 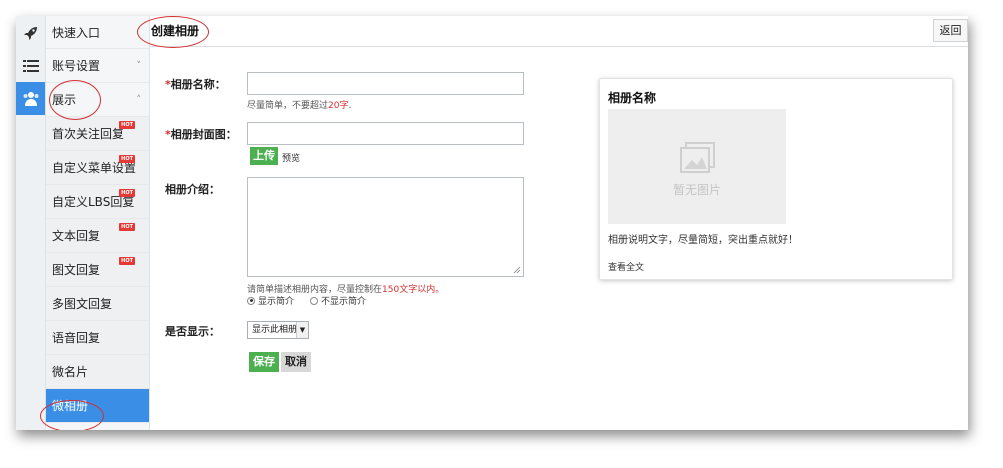 What do you see at coordinates (192, 331) in the screenshot?
I see `display-label: 是否显示：` at bounding box center [192, 331].